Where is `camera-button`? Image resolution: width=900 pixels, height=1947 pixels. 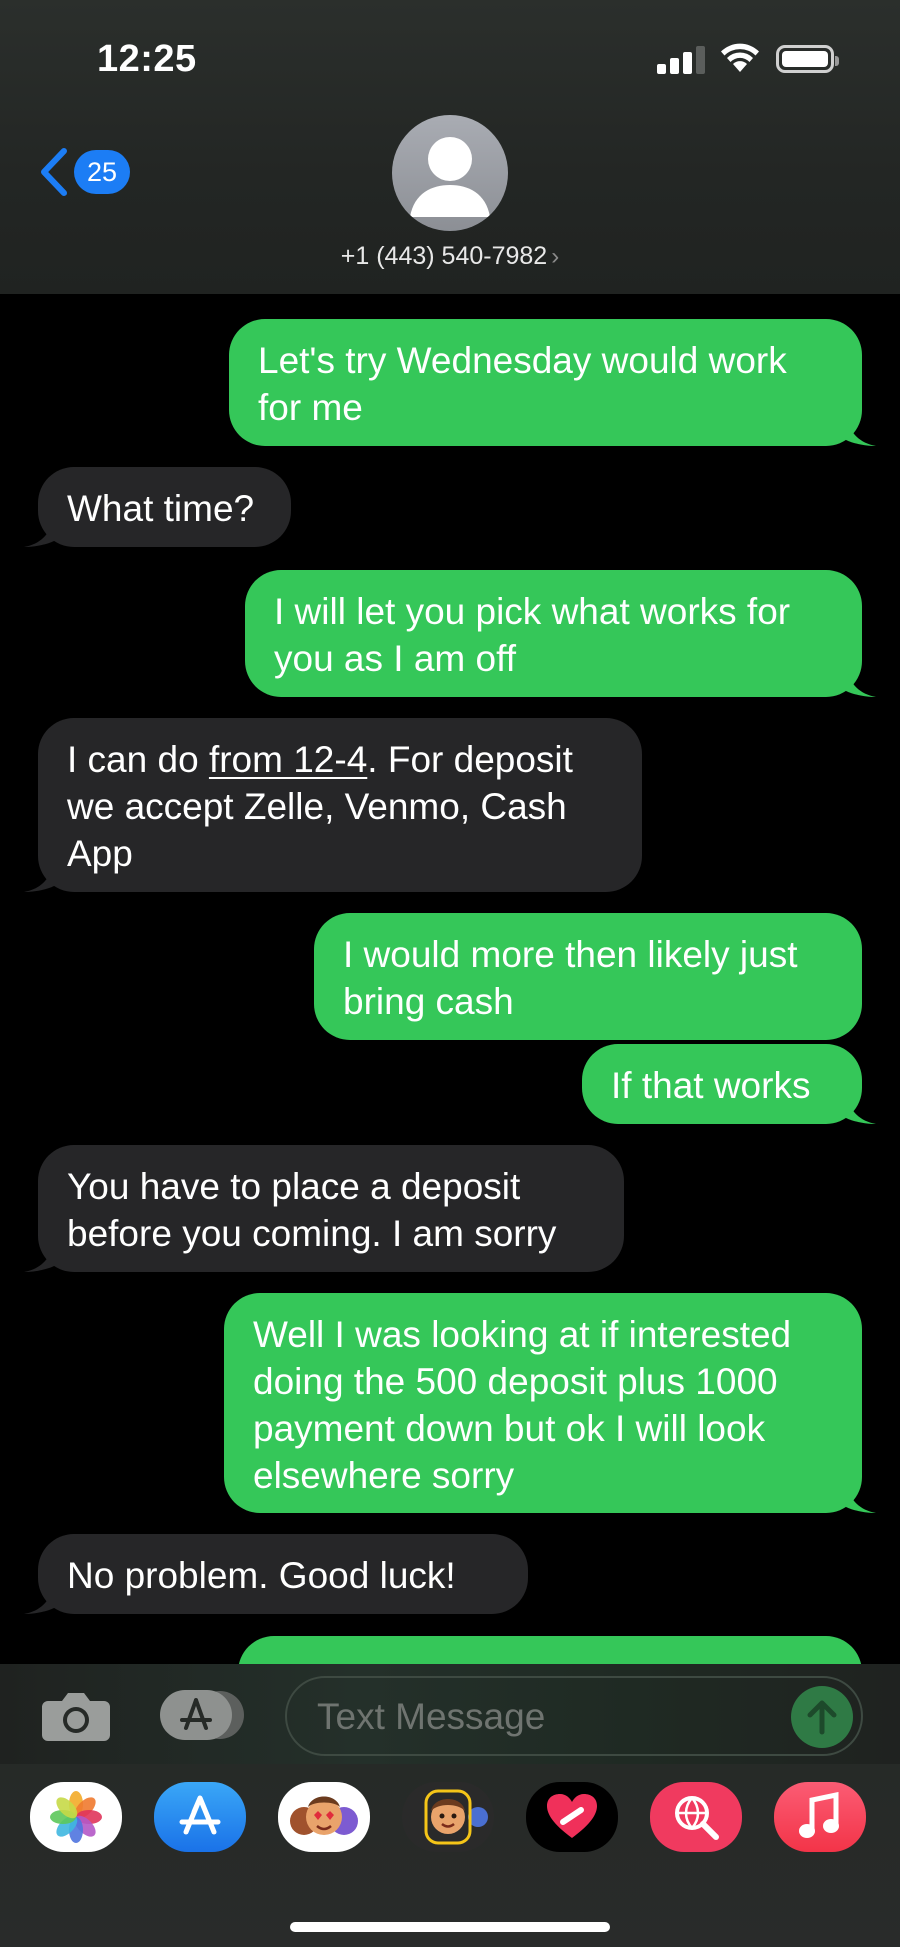
camera-button is located at coordinates (76, 1717).